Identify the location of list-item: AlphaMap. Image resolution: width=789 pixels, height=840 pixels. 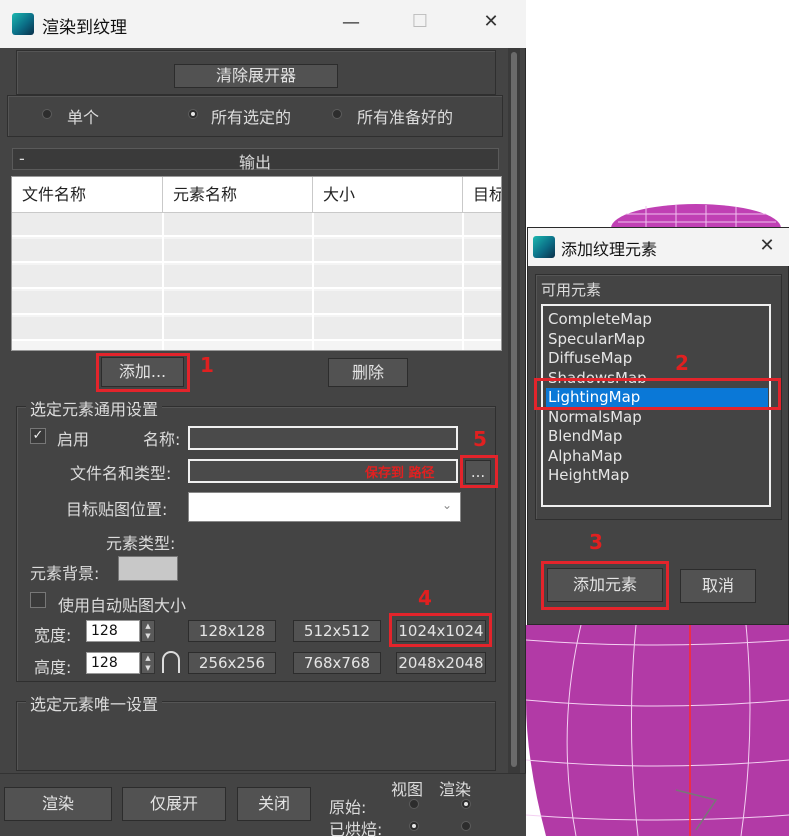
(657, 456).